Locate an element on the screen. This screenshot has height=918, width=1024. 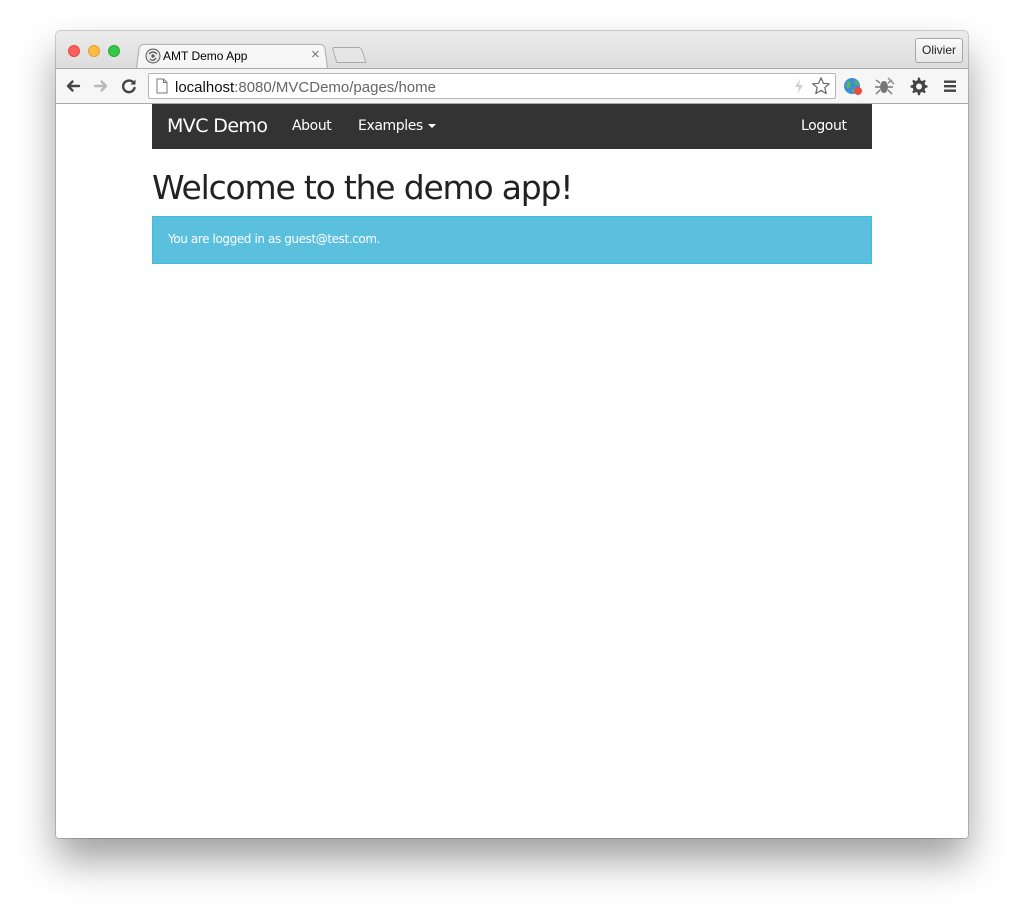
nav-about-link: About is located at coordinates (312, 126).